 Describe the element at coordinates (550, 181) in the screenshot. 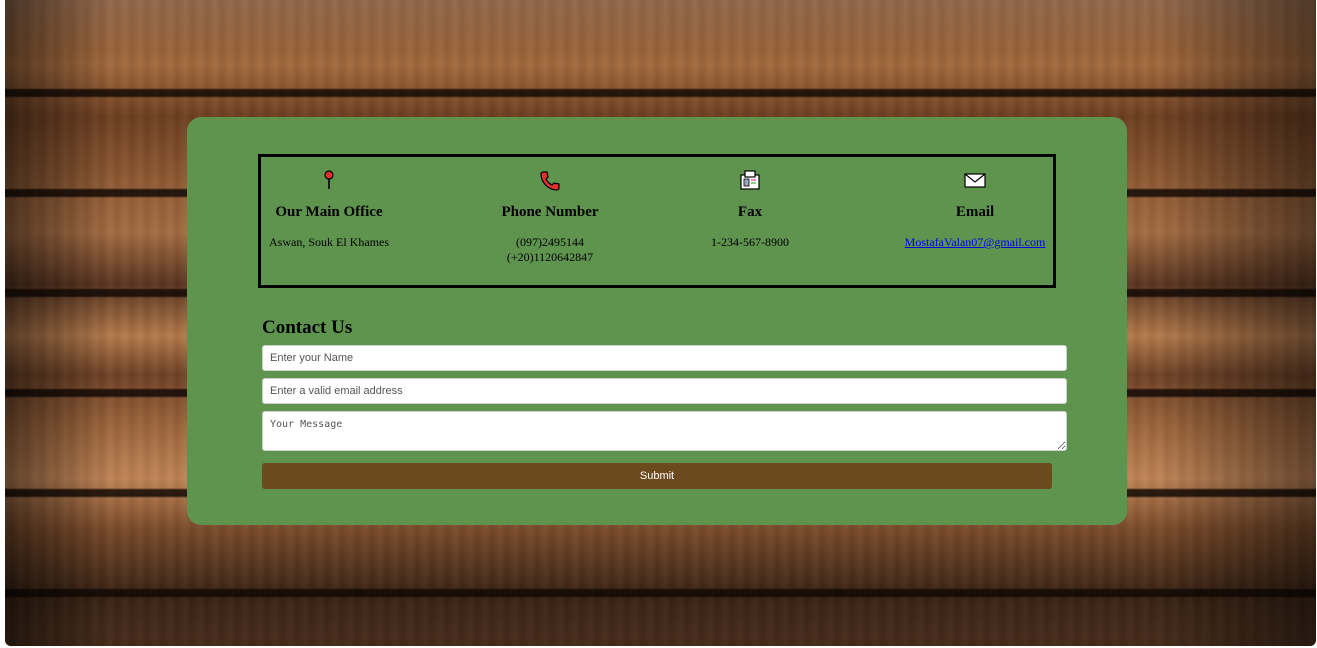

I see `phone-icon` at that location.